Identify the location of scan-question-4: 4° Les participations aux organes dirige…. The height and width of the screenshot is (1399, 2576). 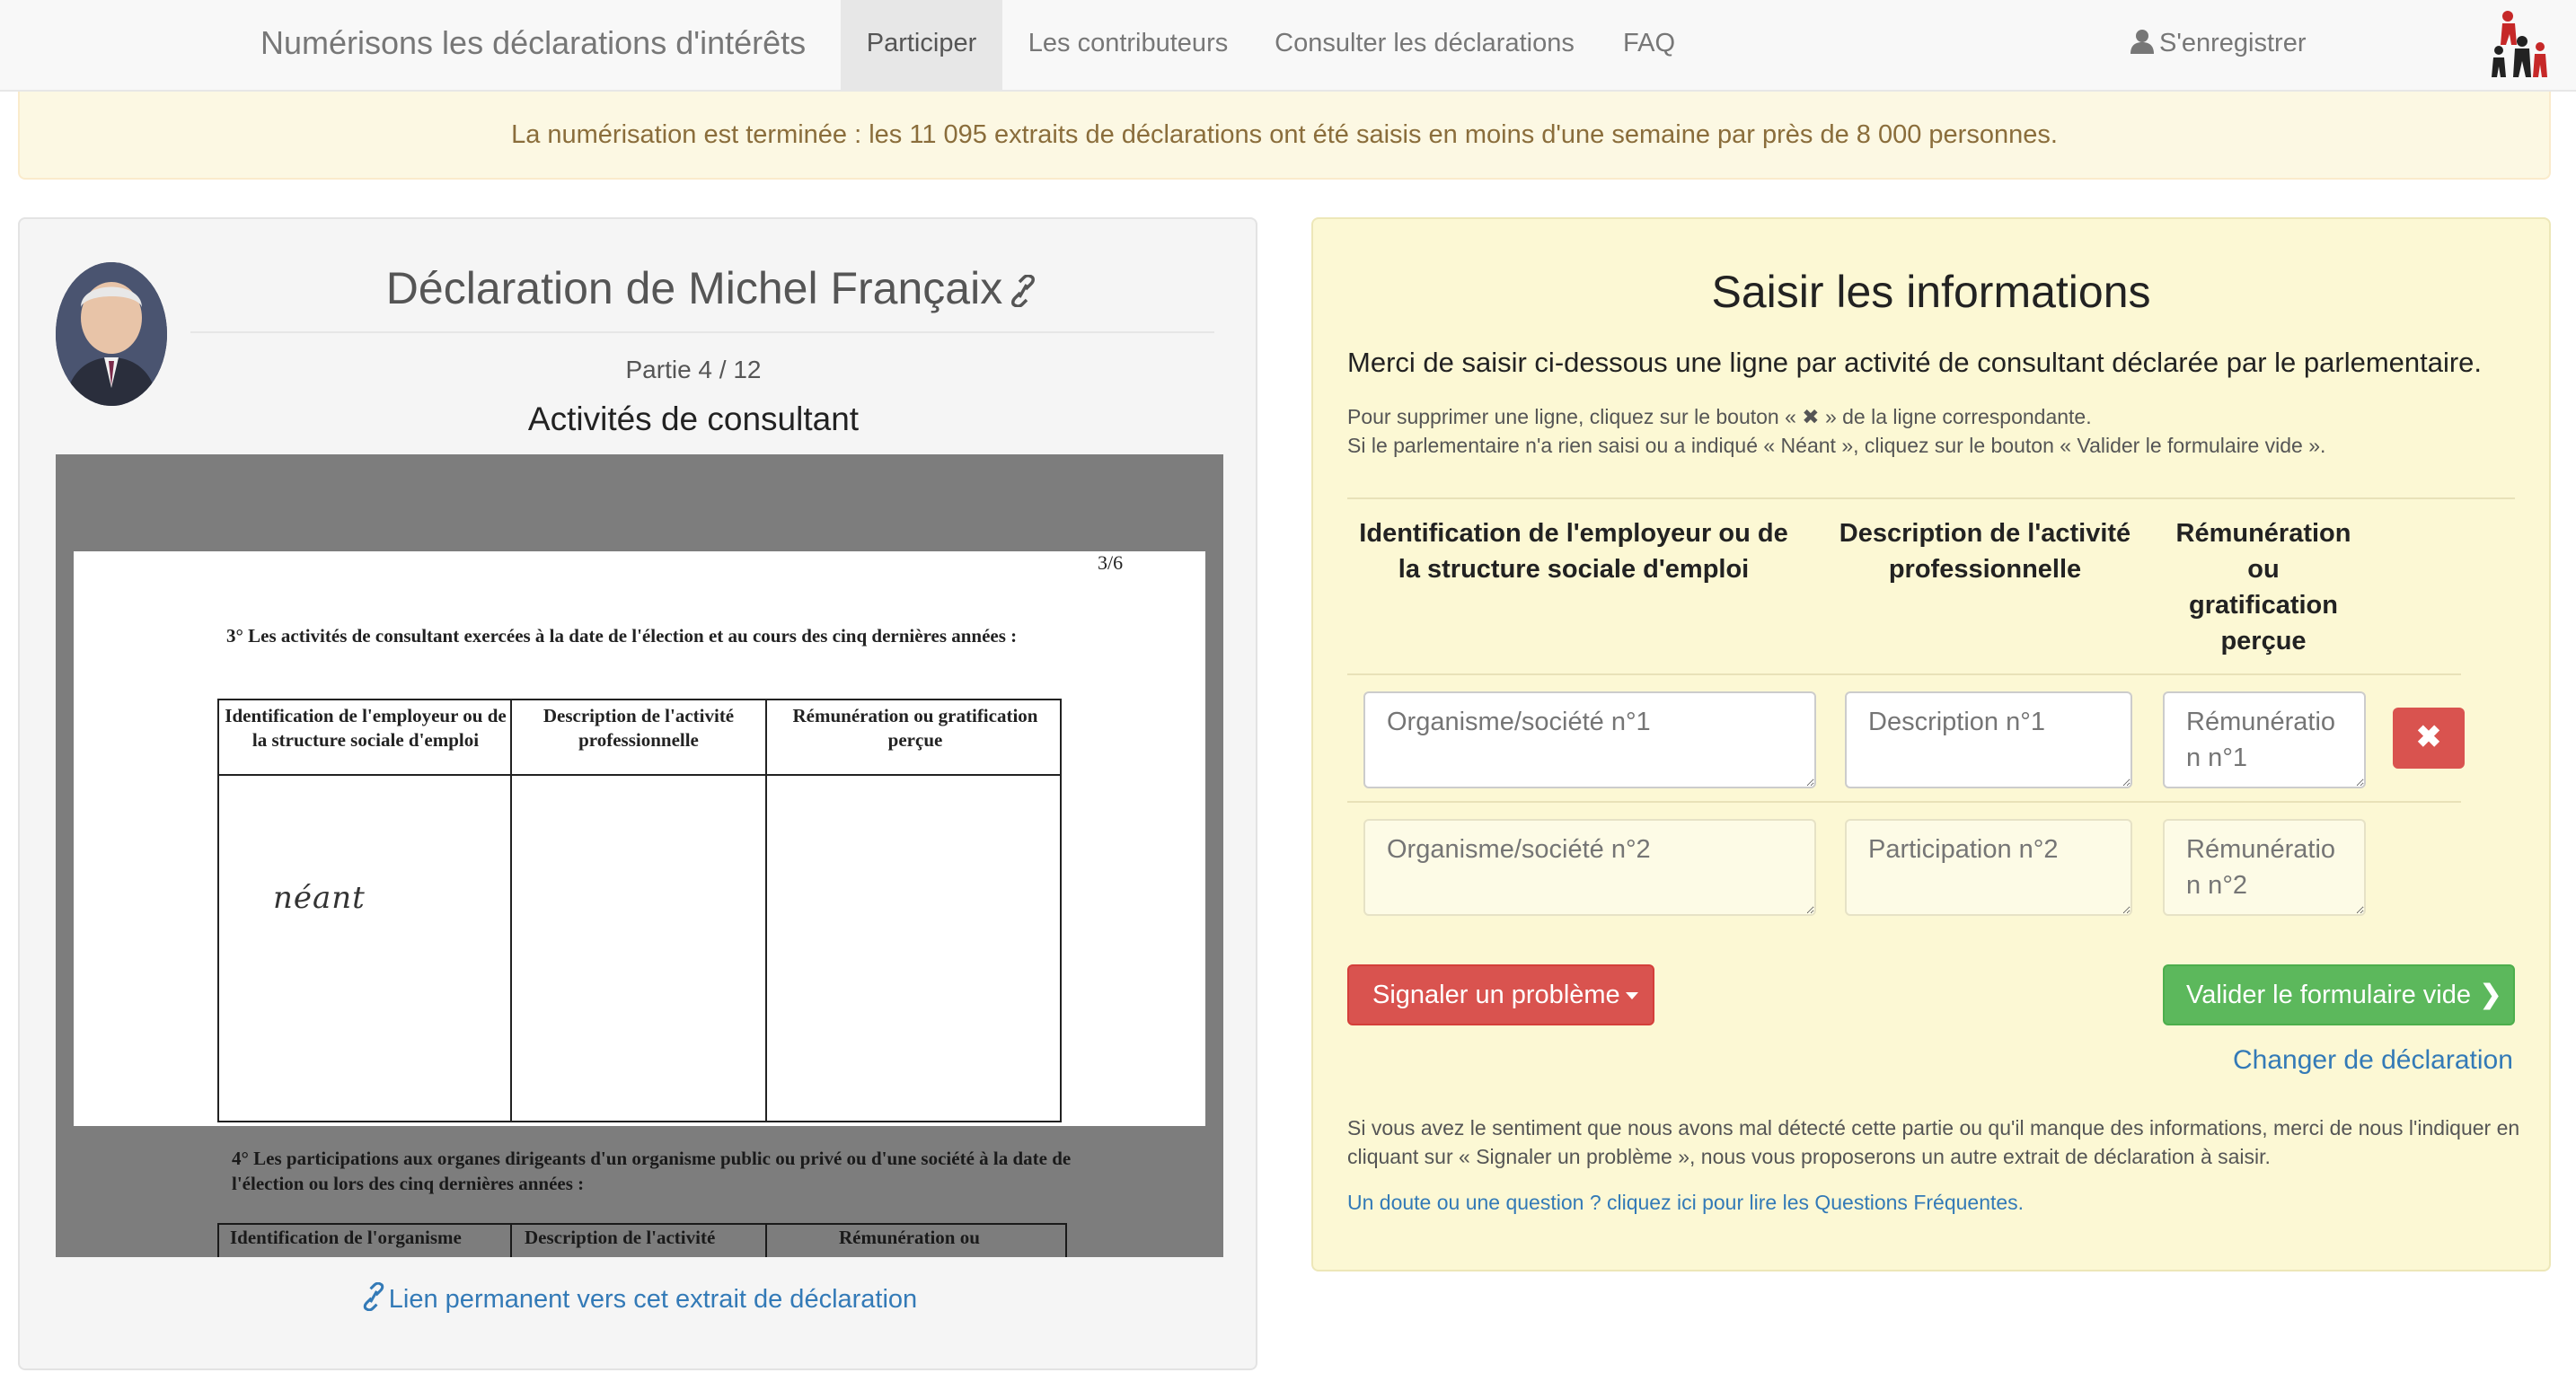
(652, 1171).